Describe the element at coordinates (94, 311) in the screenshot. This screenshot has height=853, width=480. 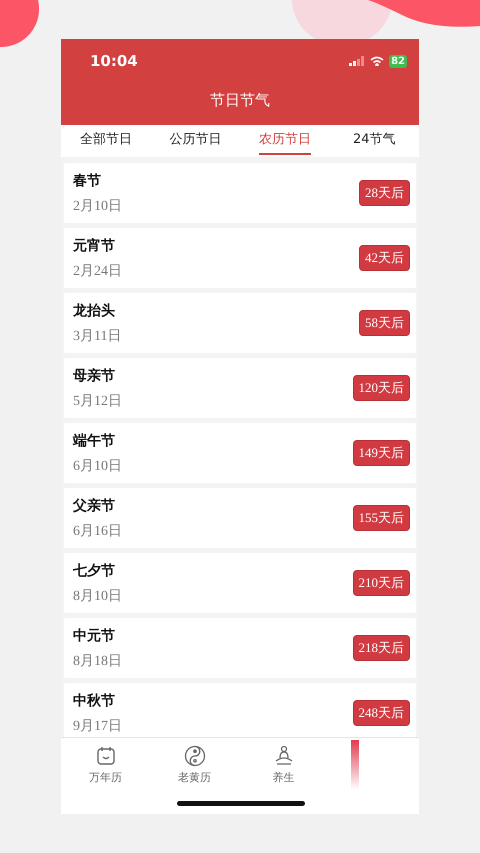
I see `festival-name: 龙抬头` at that location.